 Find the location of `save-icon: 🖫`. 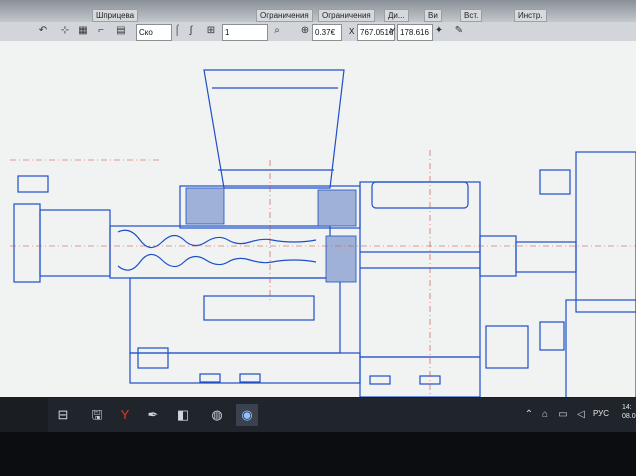

save-icon: 🖫 is located at coordinates (97, 415).